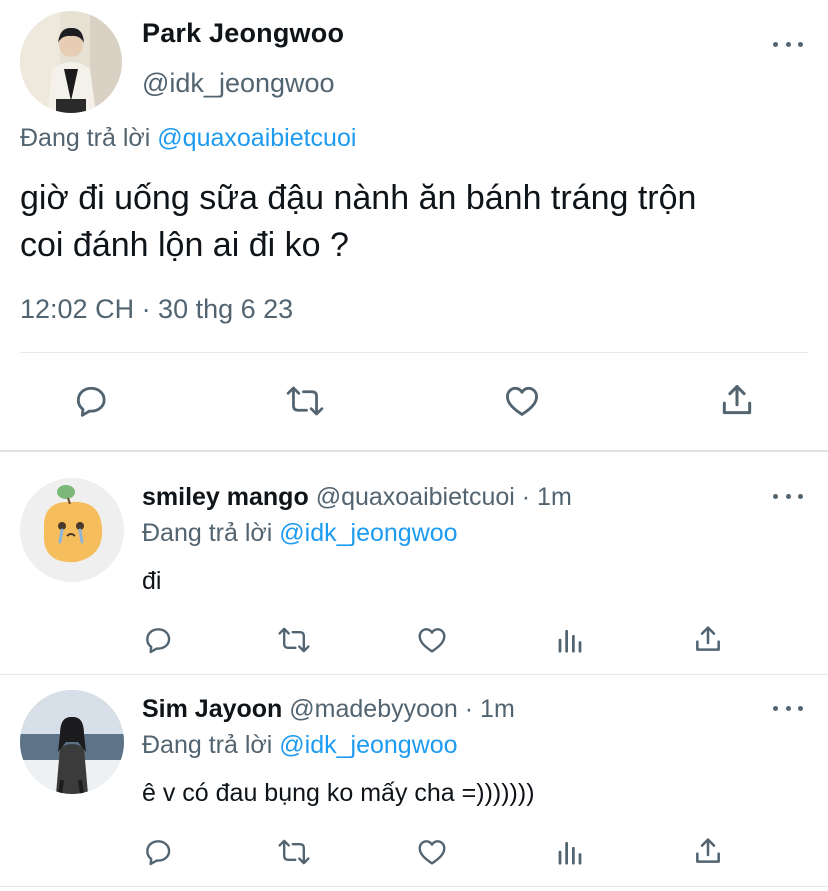 This screenshot has width=828, height=891. Describe the element at coordinates (373, 709) in the screenshot. I see `reply-handle: @madebyyoon` at that location.